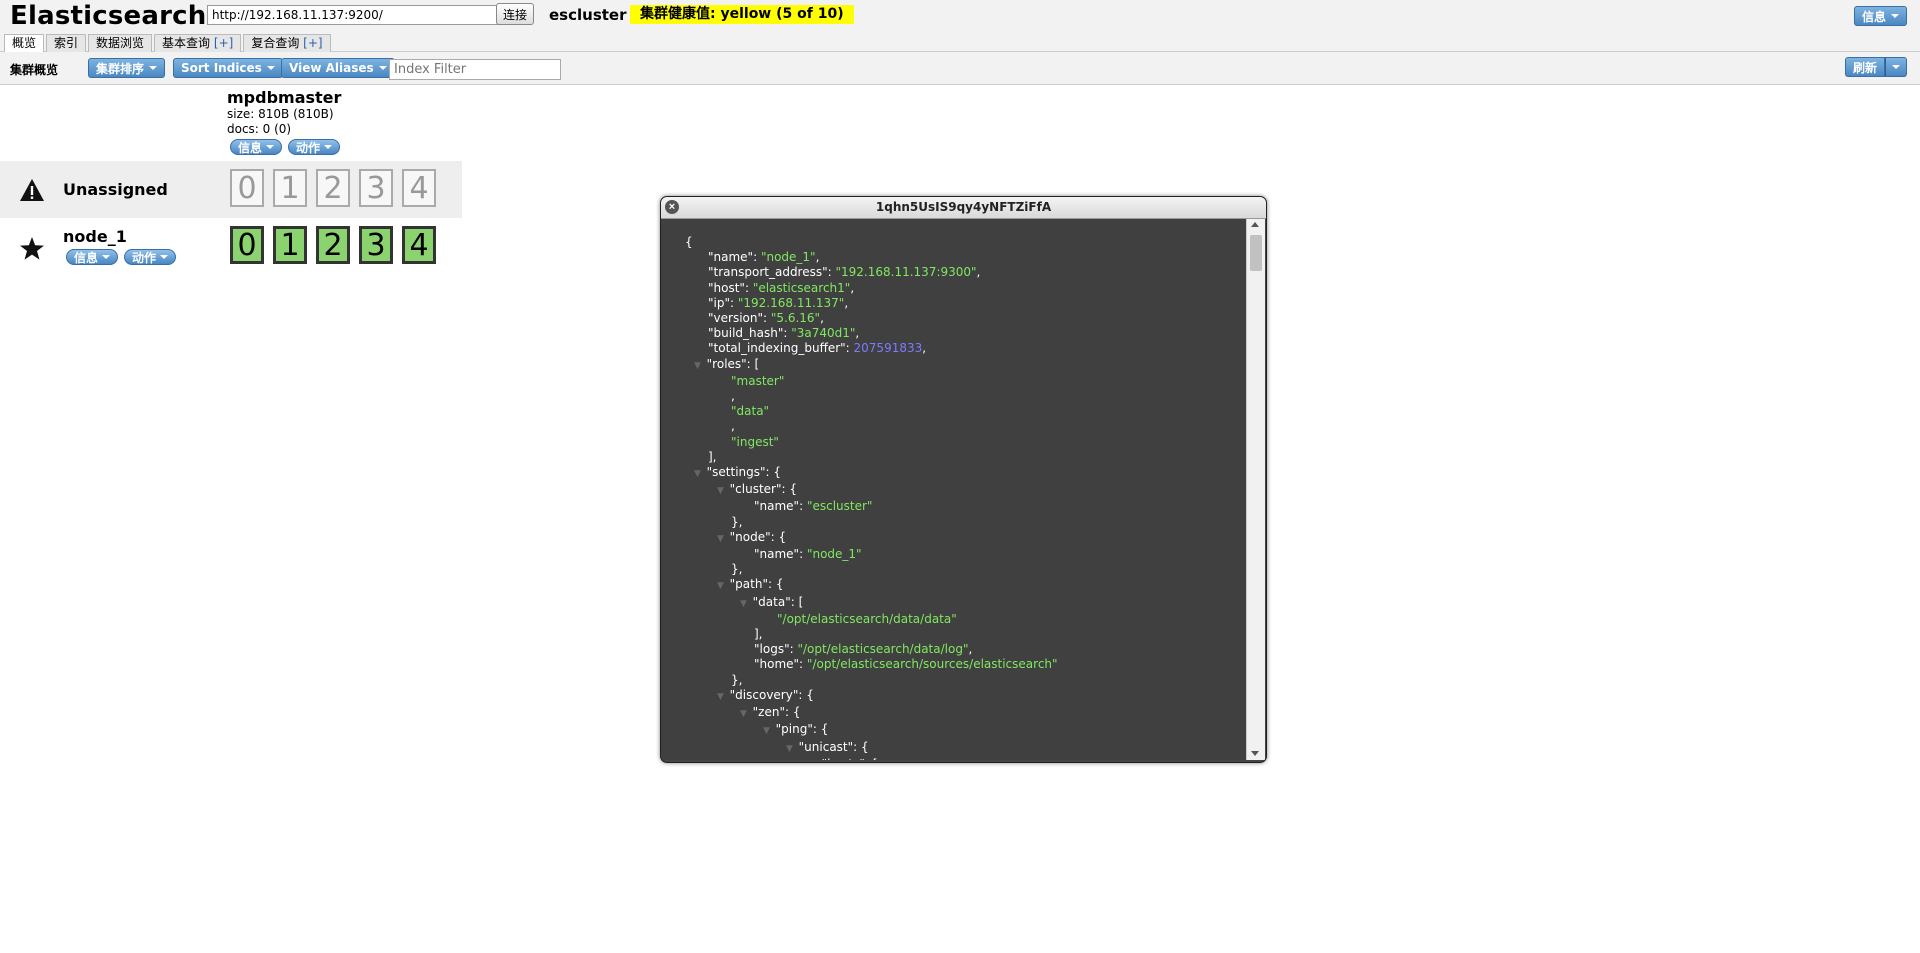 This screenshot has width=1920, height=953. What do you see at coordinates (354, 15) in the screenshot?
I see `url-input` at bounding box center [354, 15].